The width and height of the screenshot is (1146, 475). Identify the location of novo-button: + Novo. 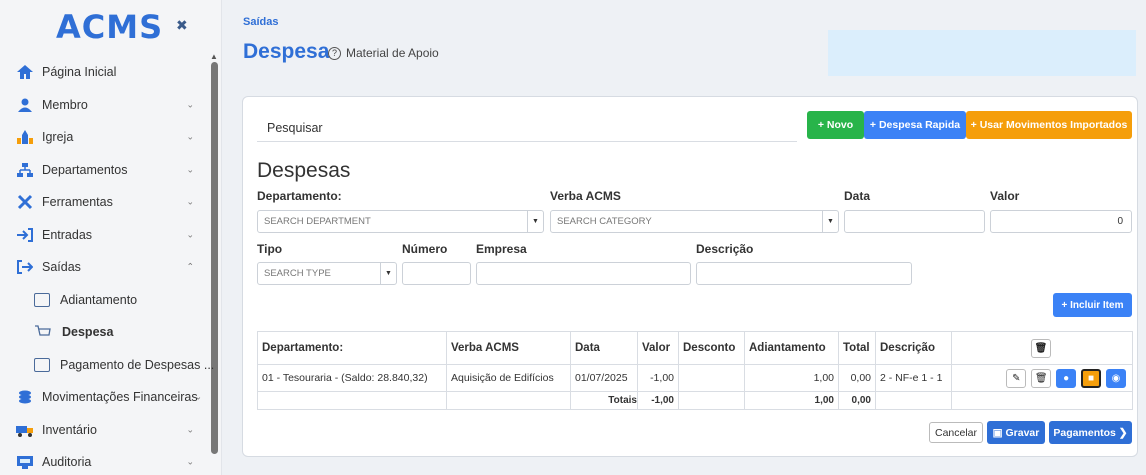
(835, 125).